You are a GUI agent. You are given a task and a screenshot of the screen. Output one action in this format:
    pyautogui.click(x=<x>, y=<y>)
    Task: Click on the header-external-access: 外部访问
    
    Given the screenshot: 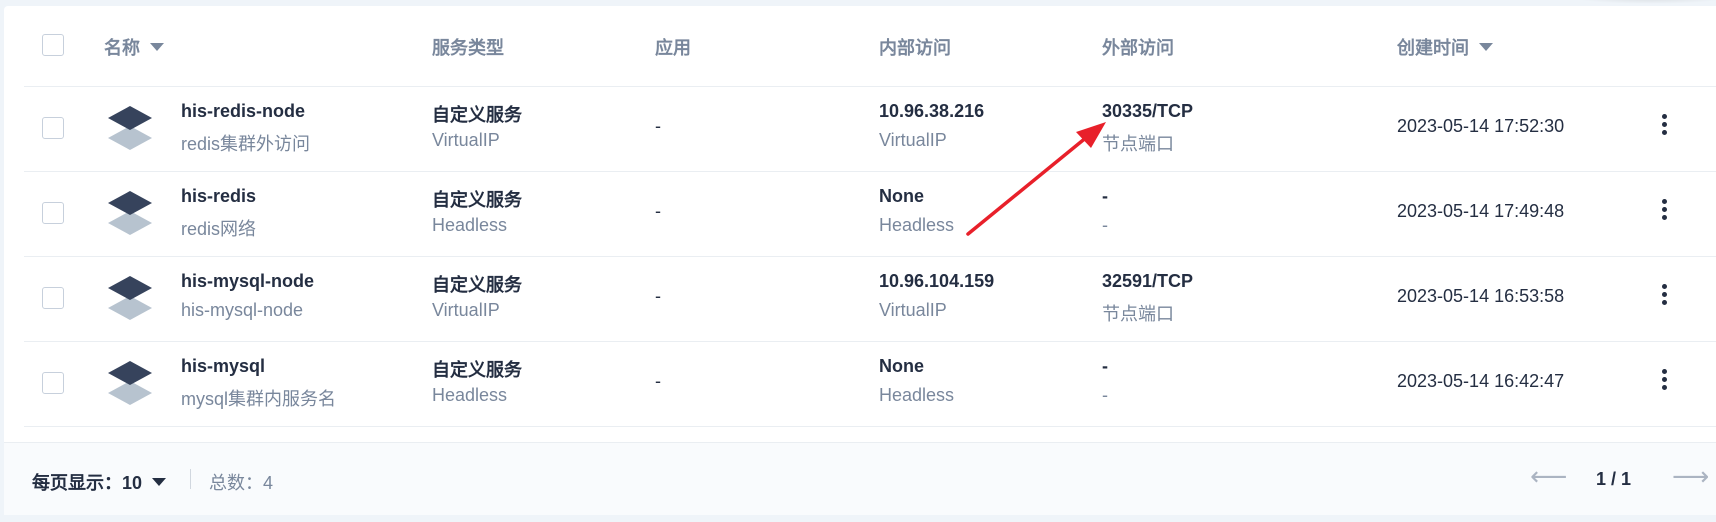 What is the action you would take?
    pyautogui.click(x=1138, y=48)
    